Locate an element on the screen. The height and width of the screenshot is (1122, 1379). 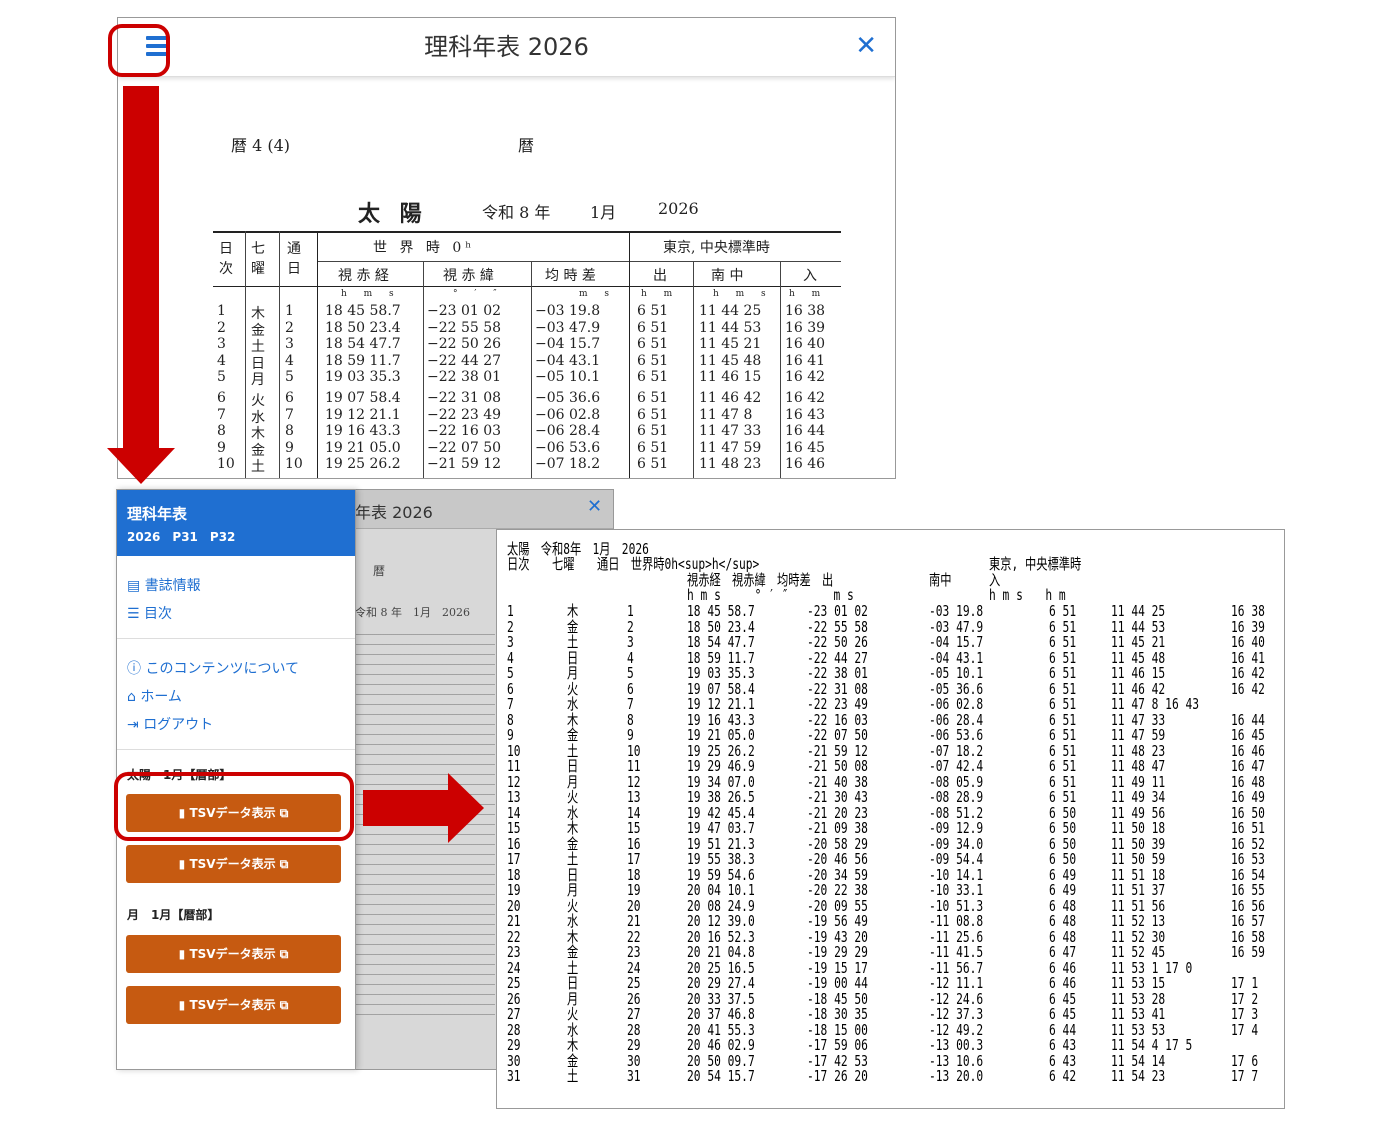
scan-section-label: 暦 is located at coordinates (526, 145).